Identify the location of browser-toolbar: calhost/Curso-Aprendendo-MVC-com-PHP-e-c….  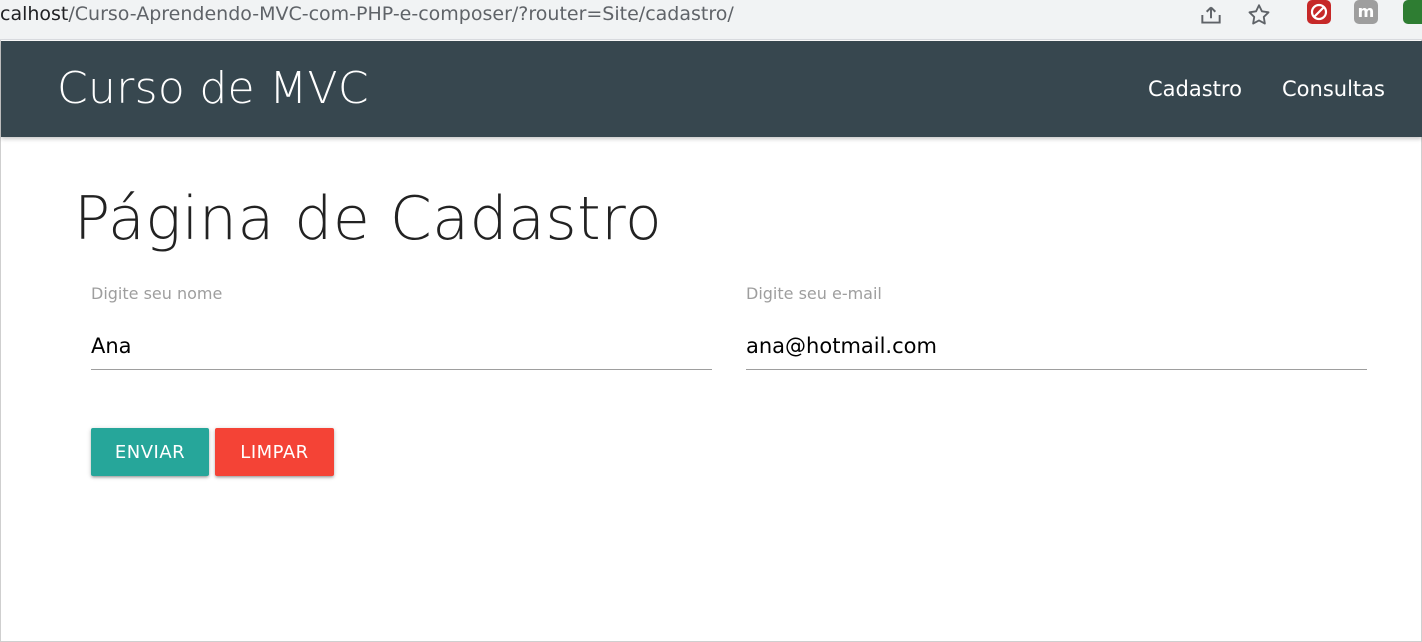
(711, 20).